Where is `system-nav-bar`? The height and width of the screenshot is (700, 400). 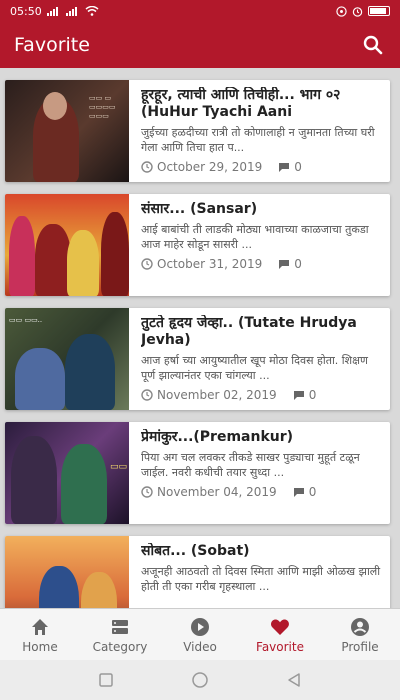 system-nav-bar is located at coordinates (200, 680).